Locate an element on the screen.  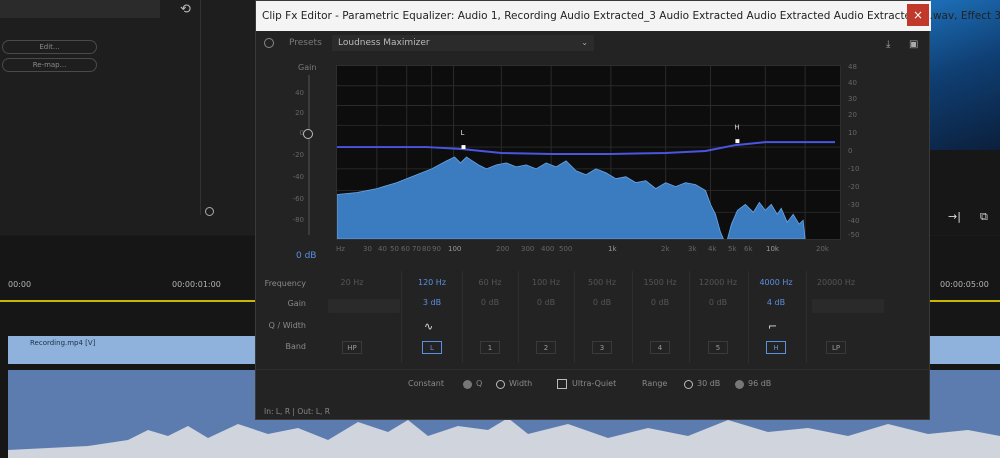
high-shelf-handle is located at coordinates (737, 141).